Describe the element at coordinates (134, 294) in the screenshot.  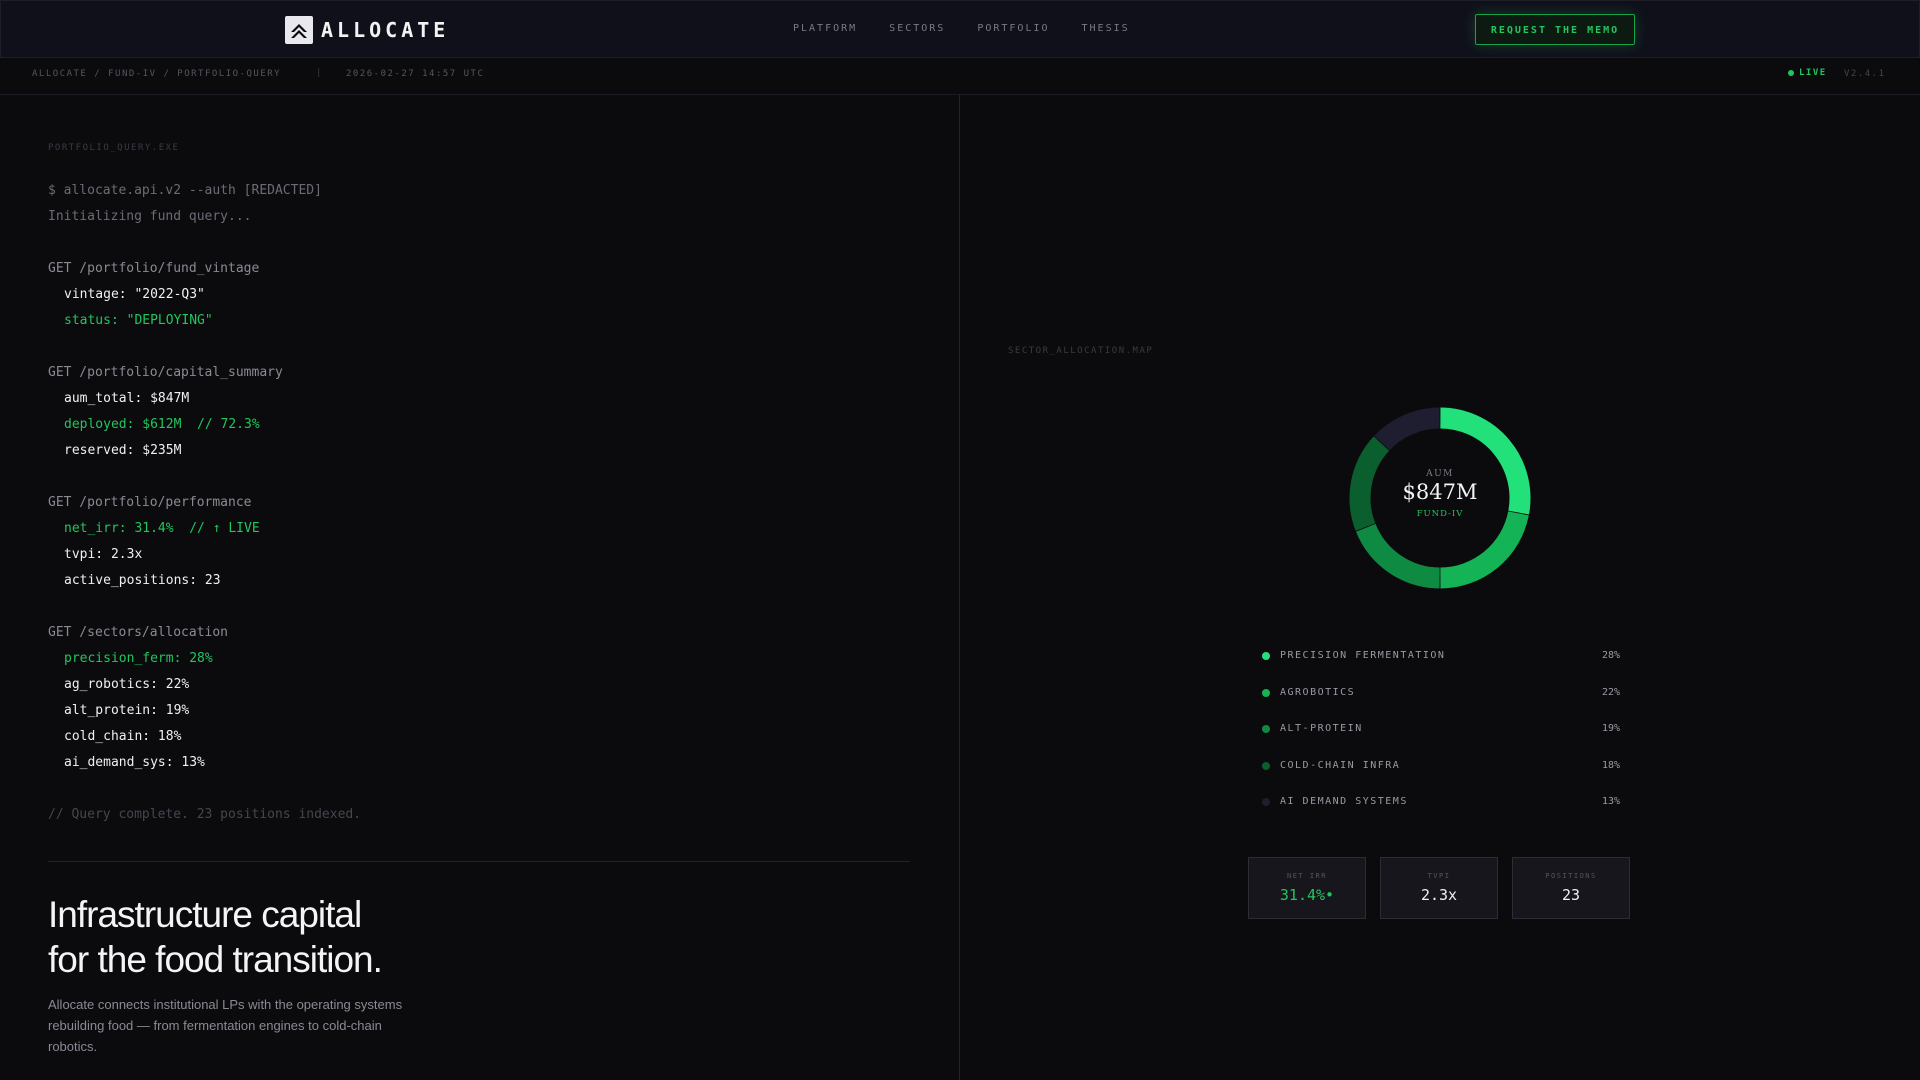
I see `terminal-line: vintage: "2022-Q3"` at that location.